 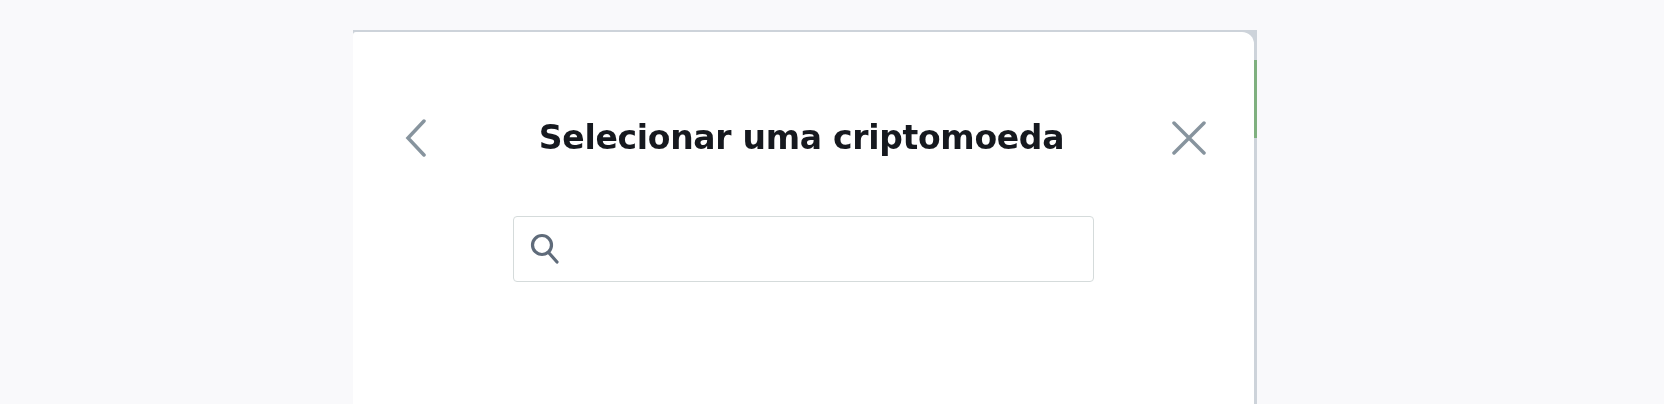 I want to click on dialog-title: Selecionar uma criptomoeda, so click(x=801, y=138).